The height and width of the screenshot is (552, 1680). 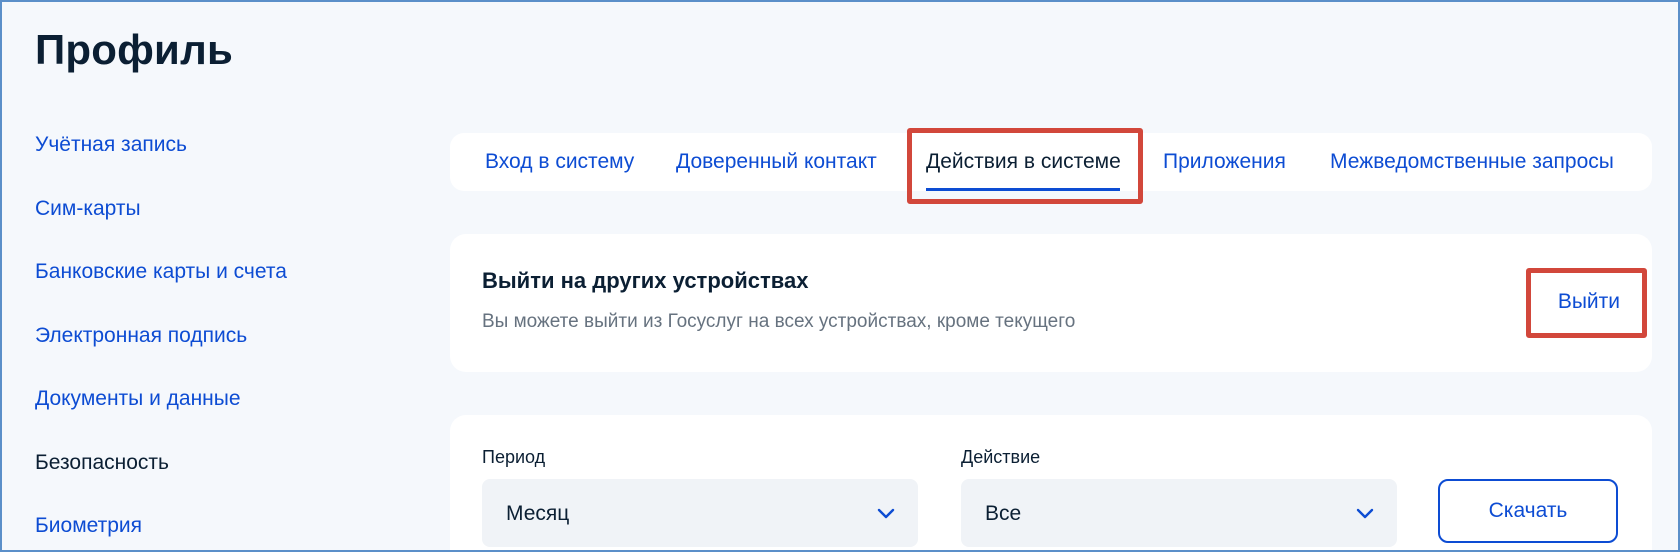 I want to click on sidebar-item-account: Учётная запись, so click(x=225, y=165).